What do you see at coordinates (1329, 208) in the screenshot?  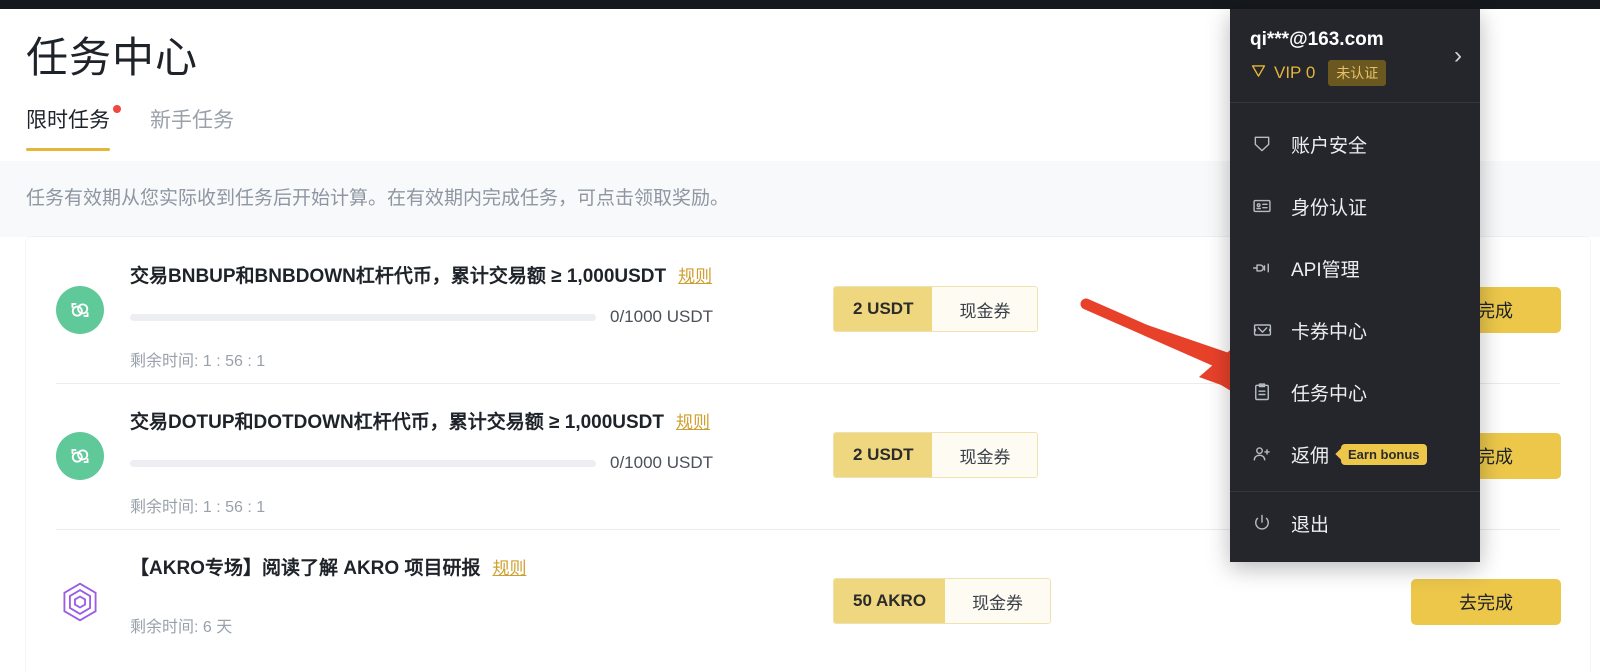 I see `menu-item-label: 身份认证` at bounding box center [1329, 208].